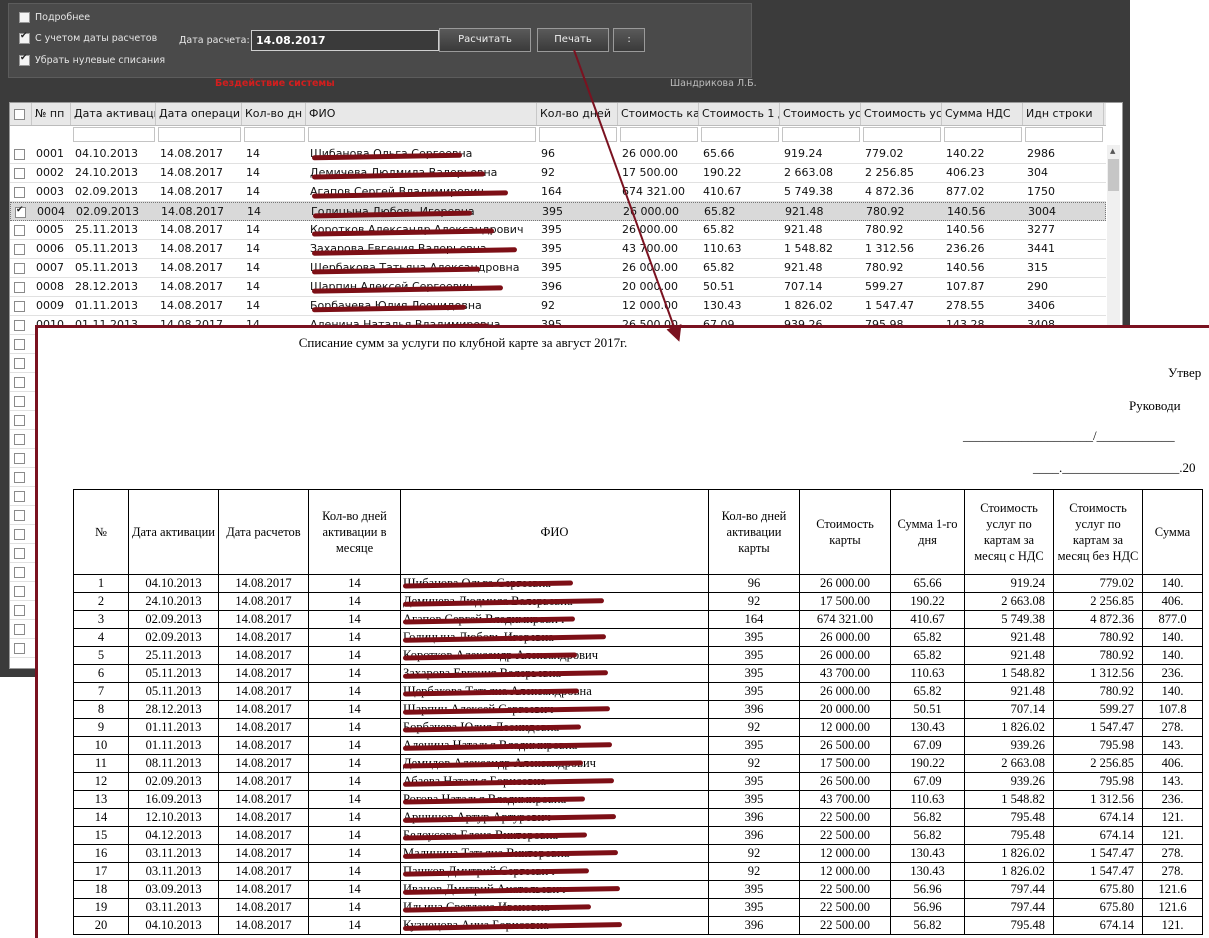 The image size is (1209, 938). Describe the element at coordinates (845, 655) in the screenshot. I see `report-cell: 26 000.00` at that location.